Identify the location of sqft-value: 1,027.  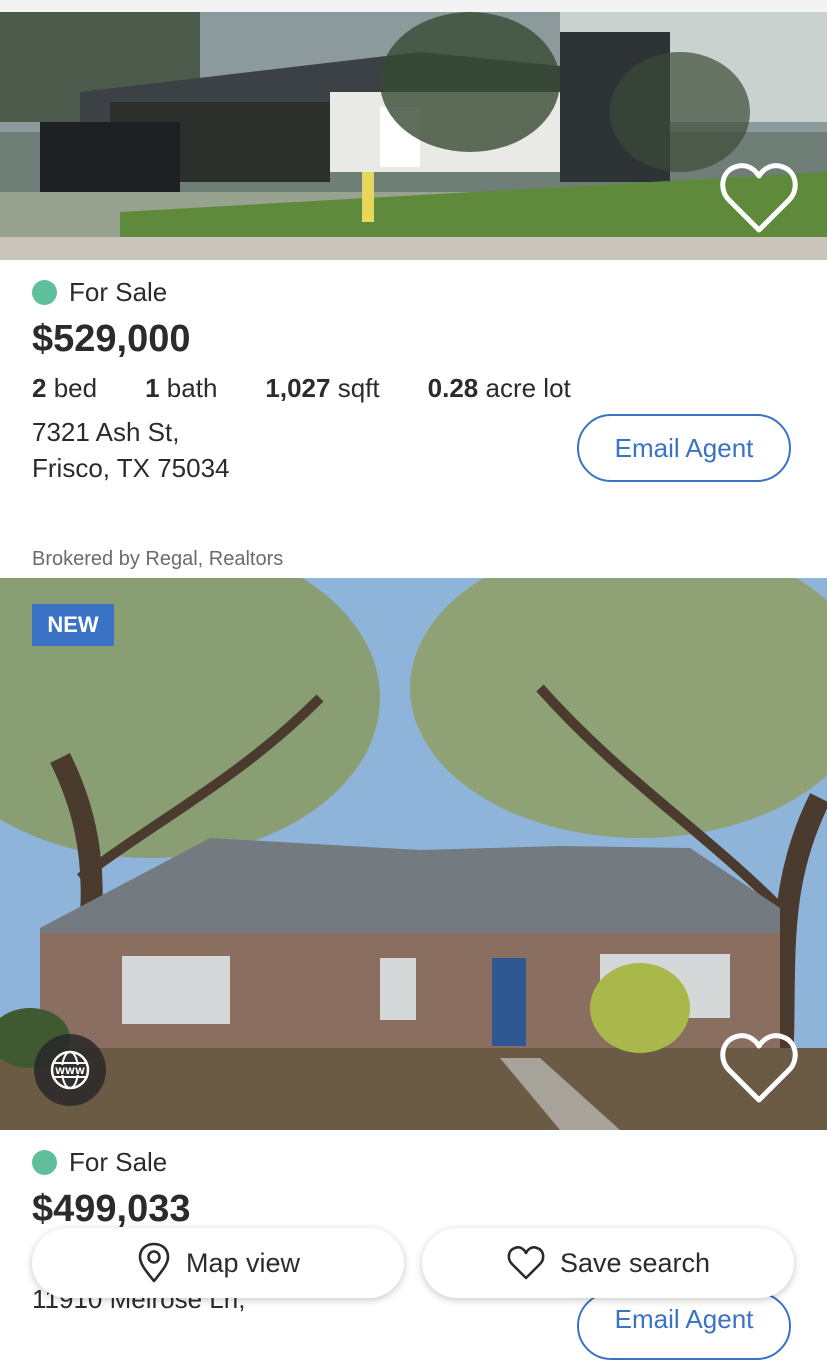
(298, 388).